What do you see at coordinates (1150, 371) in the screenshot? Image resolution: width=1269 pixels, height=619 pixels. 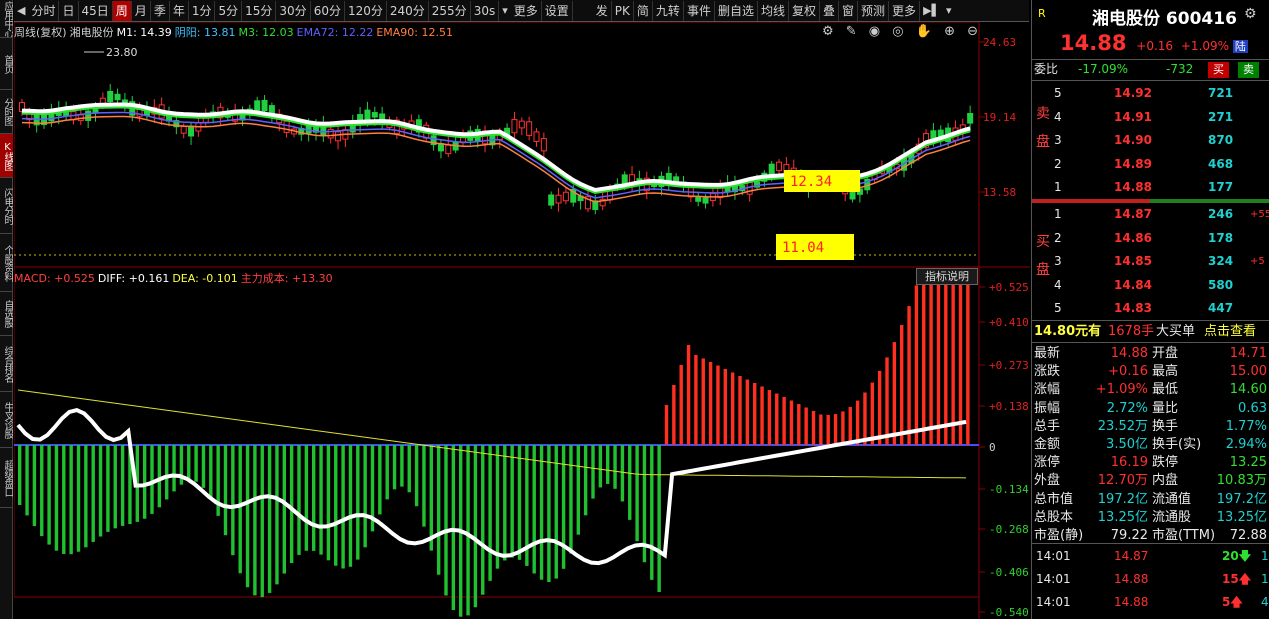 I see `stats-row-1: 涨跌 +0.16 最高 15.00` at bounding box center [1150, 371].